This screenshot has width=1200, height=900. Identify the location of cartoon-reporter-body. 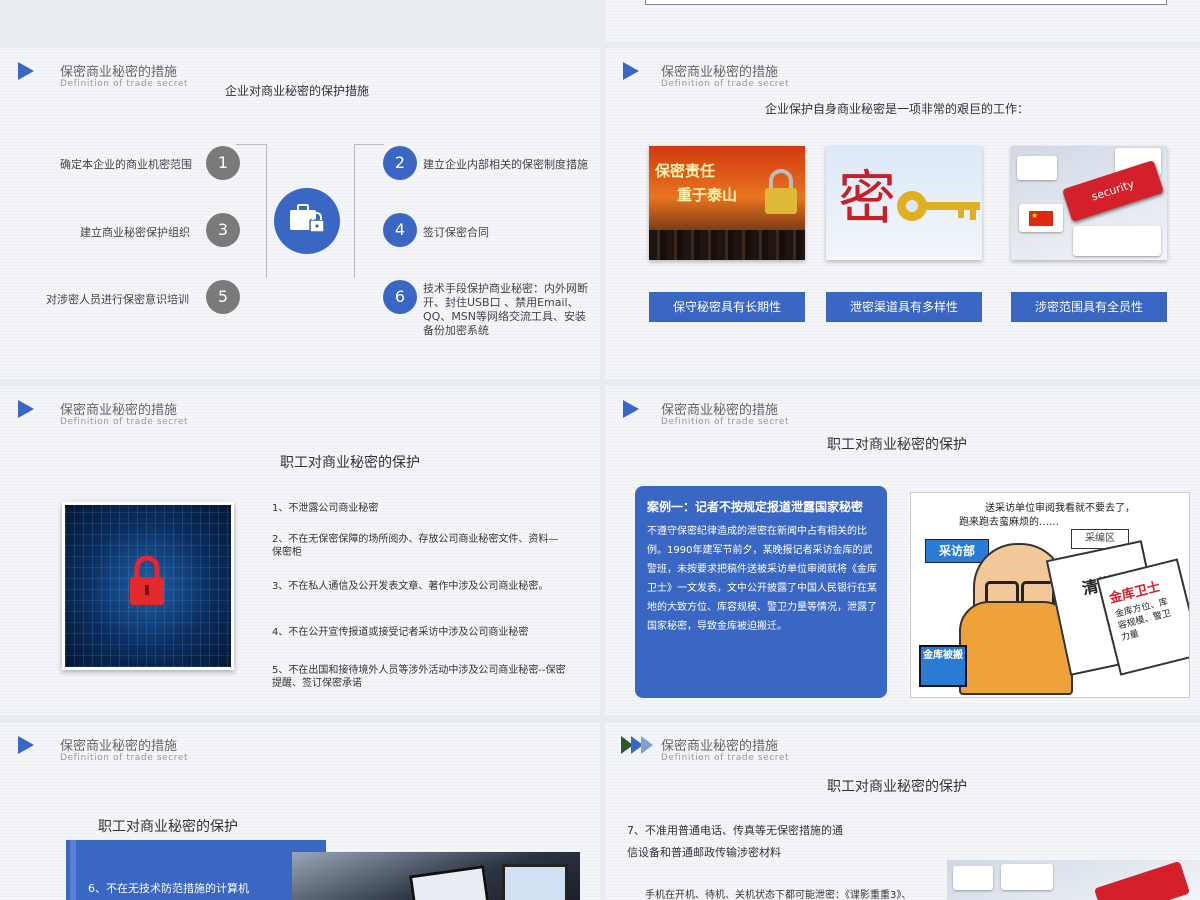
(1016, 648).